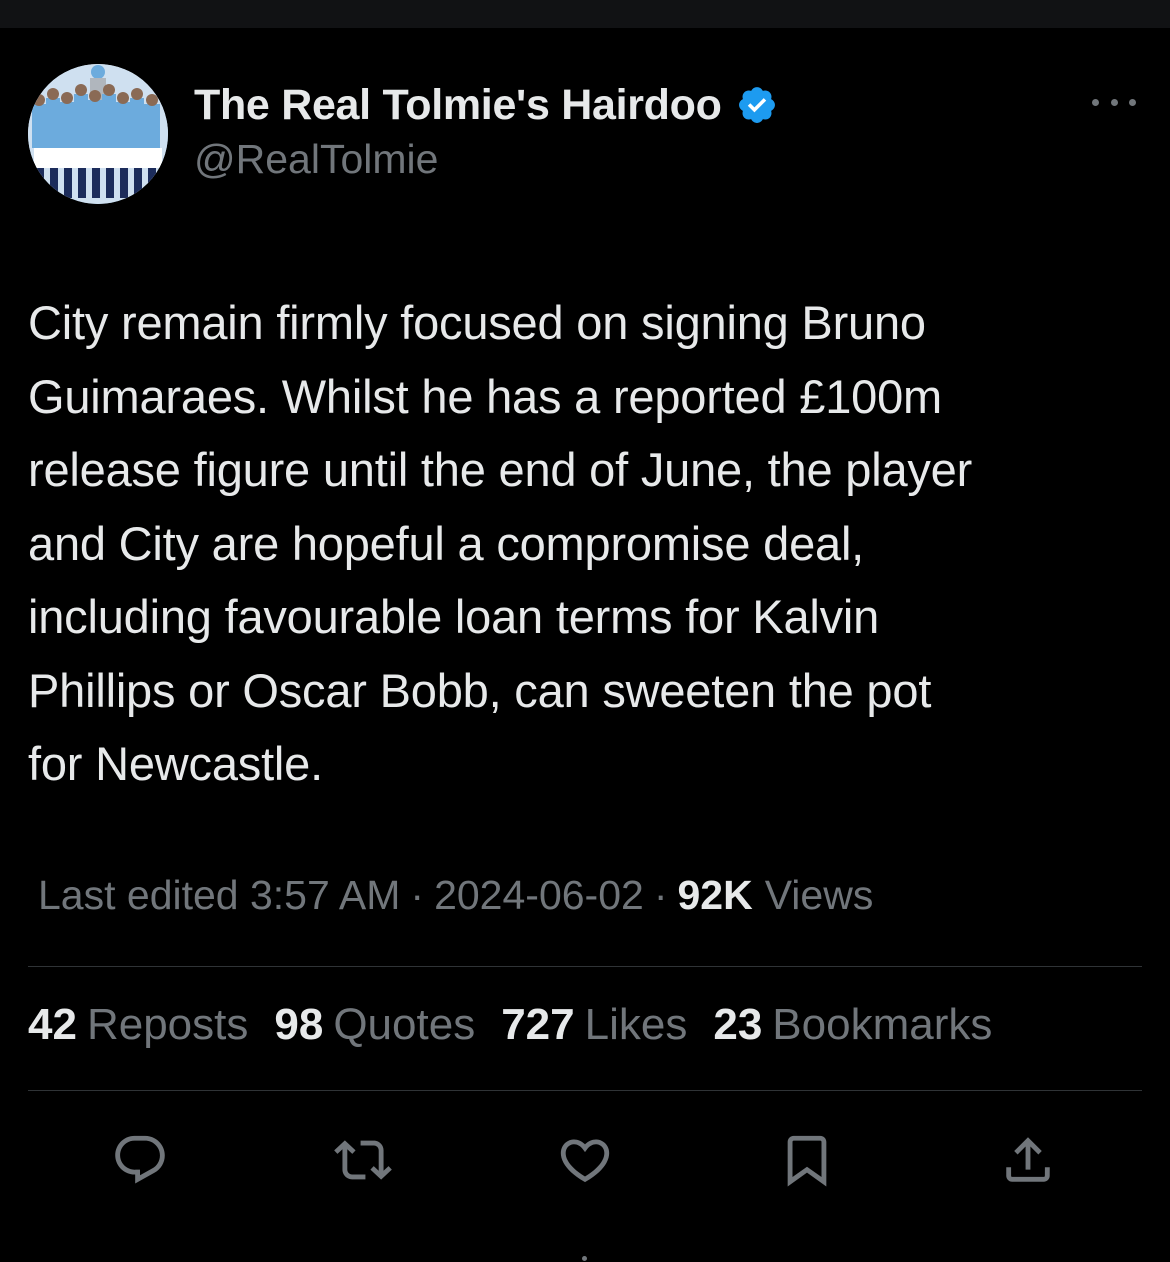  I want to click on stat-reposts: 42 Reposts, so click(138, 1025).